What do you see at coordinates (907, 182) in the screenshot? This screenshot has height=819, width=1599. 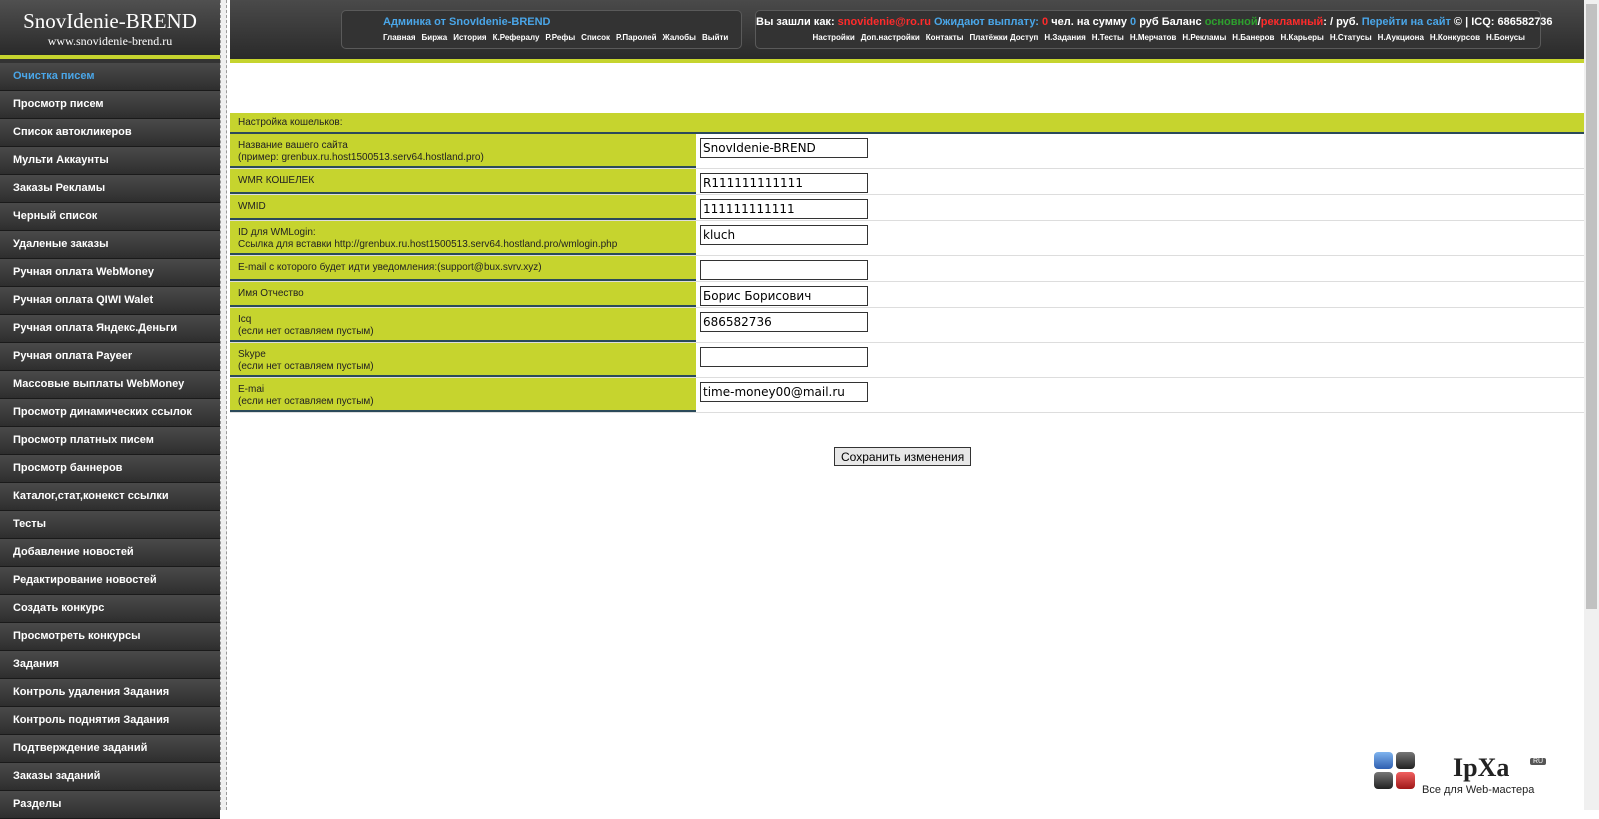 I see `settings-row: WMR КОШЕЛЕК` at bounding box center [907, 182].